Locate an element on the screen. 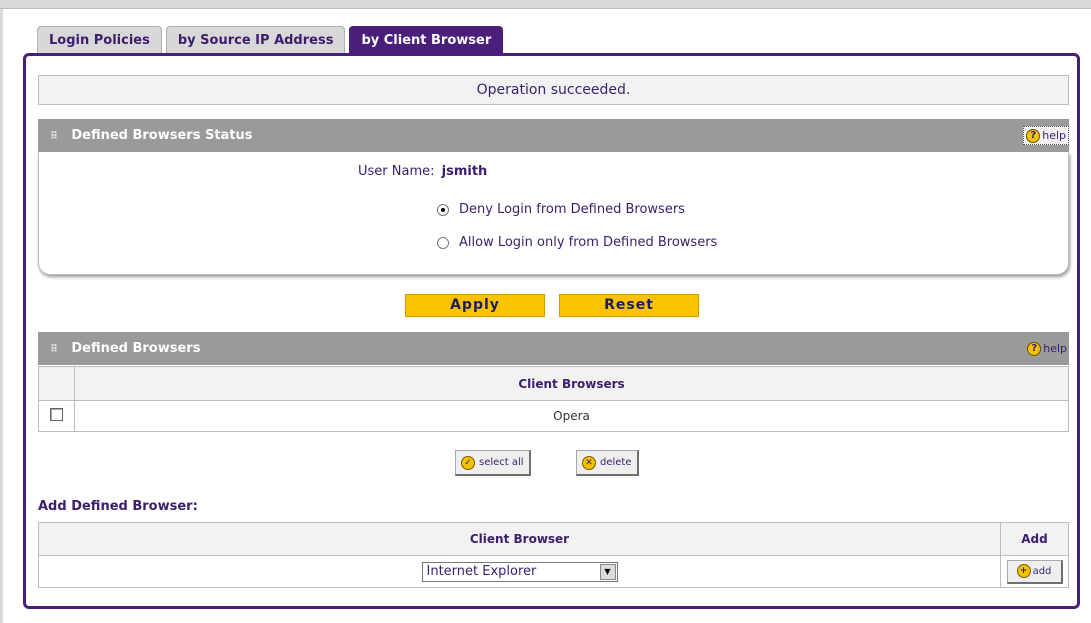 Image resolution: width=1091 pixels, height=623 pixels. add-button-cell: + add is located at coordinates (1034, 571).